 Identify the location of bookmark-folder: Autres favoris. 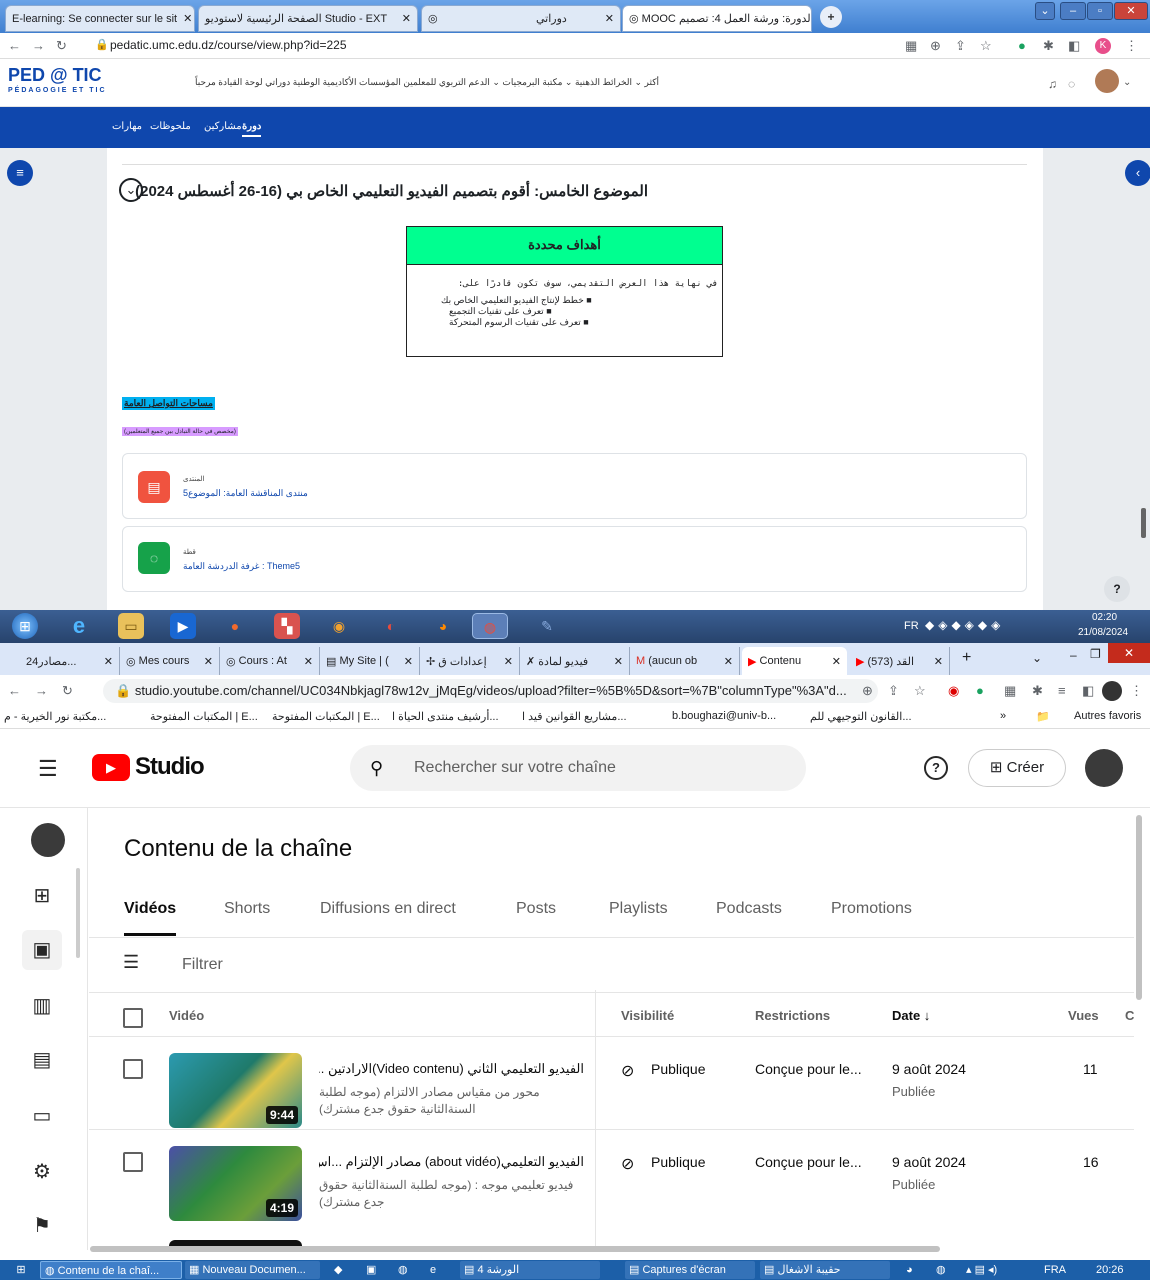
(1107, 716).